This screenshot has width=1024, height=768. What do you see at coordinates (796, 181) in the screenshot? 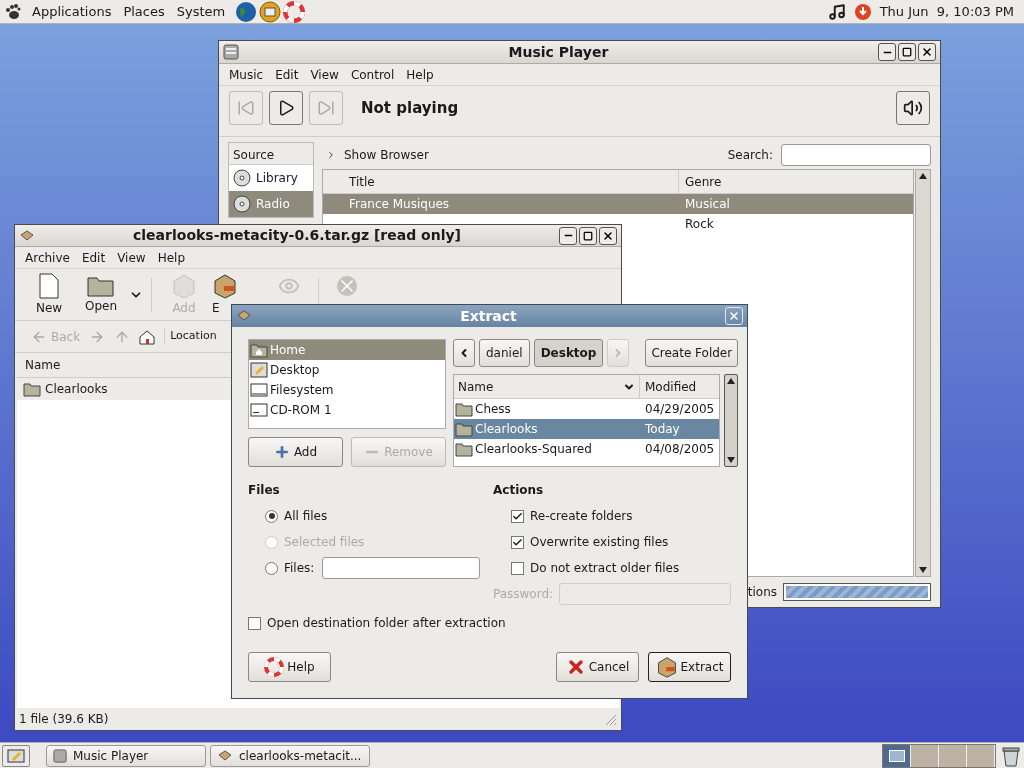
I see `column-header: Genre` at bounding box center [796, 181].